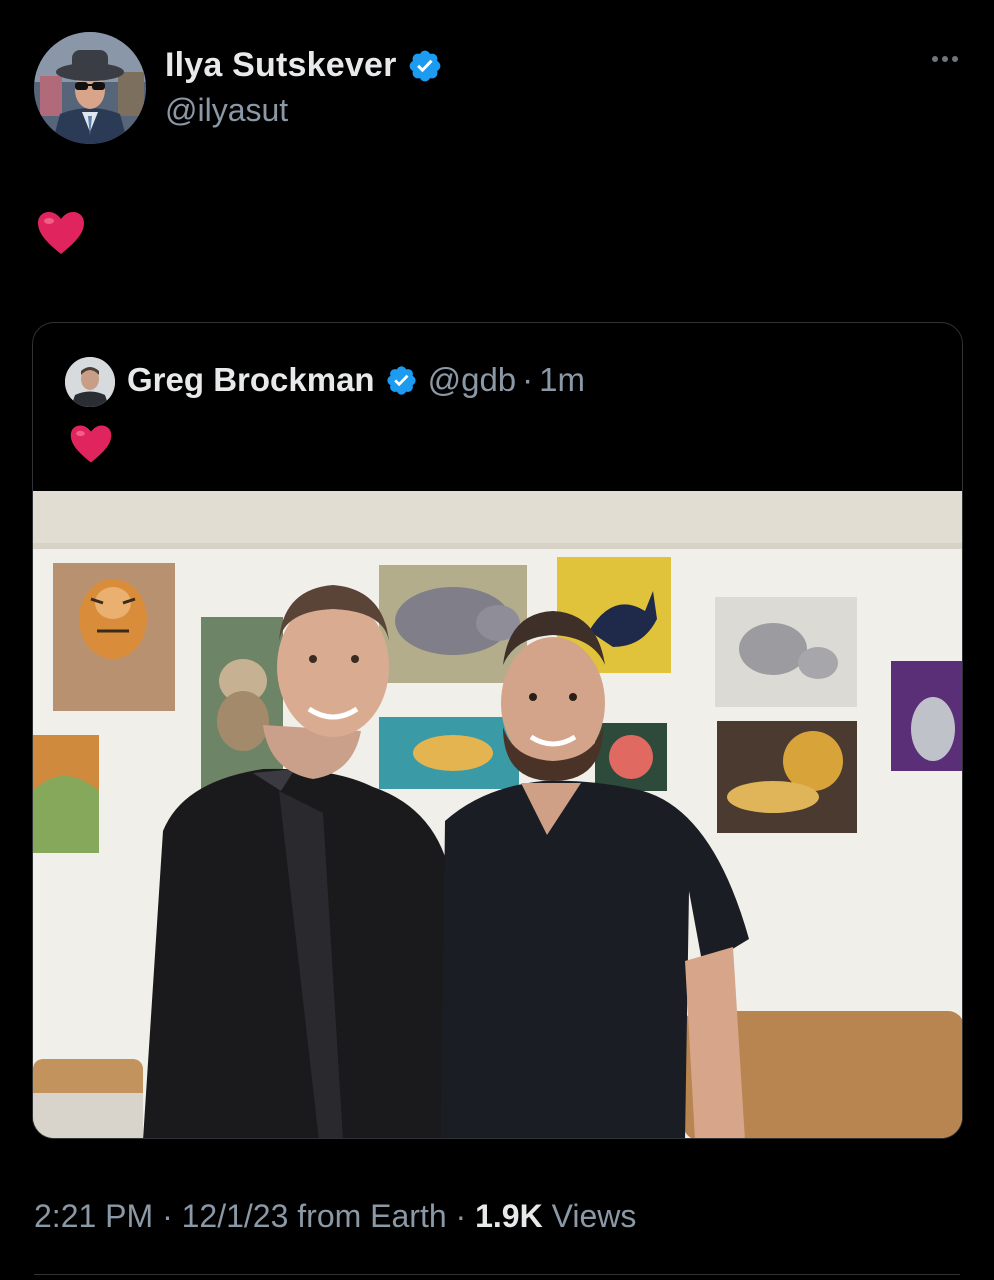  What do you see at coordinates (90, 88) in the screenshot?
I see `author-avatar` at bounding box center [90, 88].